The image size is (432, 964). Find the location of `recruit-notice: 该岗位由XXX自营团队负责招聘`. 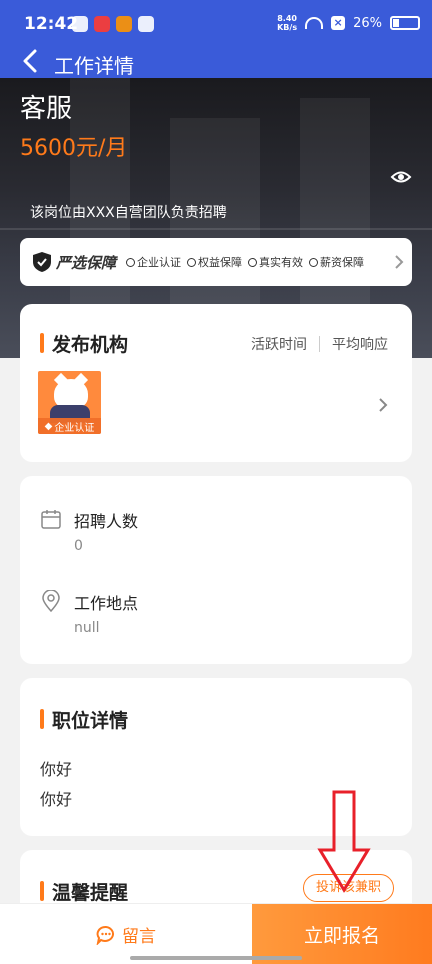

recruit-notice: 该岗位由XXX自营团队负责招聘 is located at coordinates (128, 213).